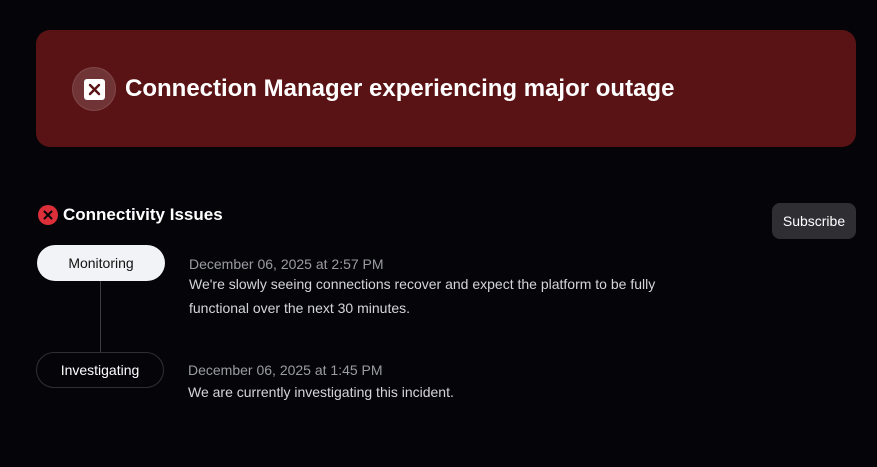 This screenshot has width=877, height=467. I want to click on timeline-connector, so click(100, 317).